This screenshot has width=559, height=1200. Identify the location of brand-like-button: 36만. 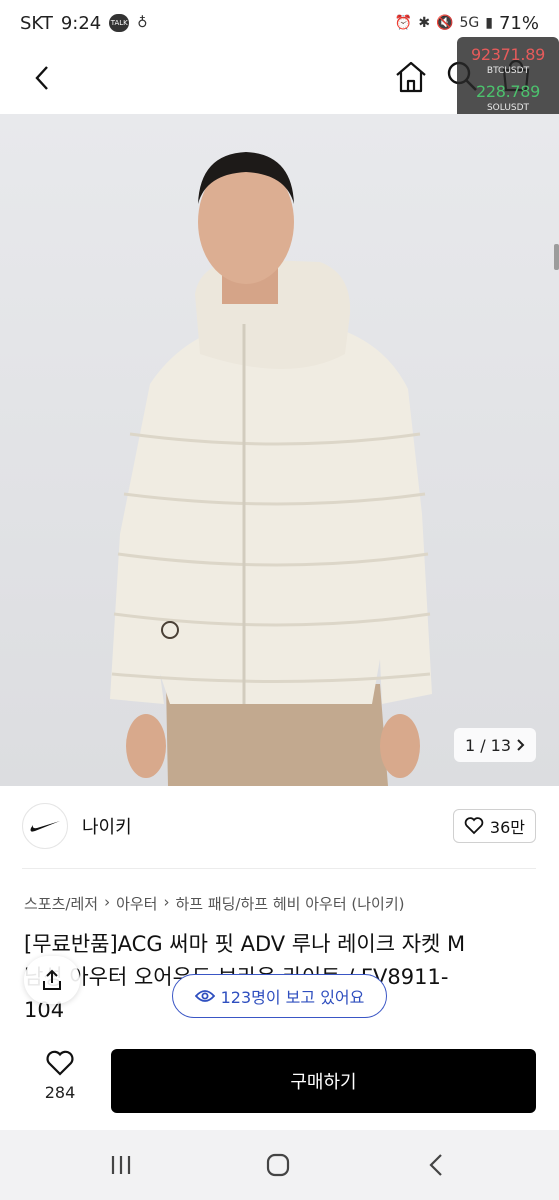
(494, 826).